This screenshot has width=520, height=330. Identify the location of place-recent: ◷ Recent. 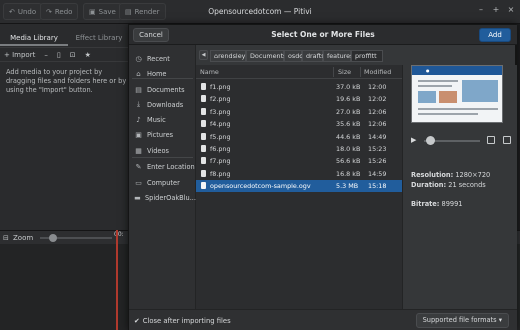
(162, 58).